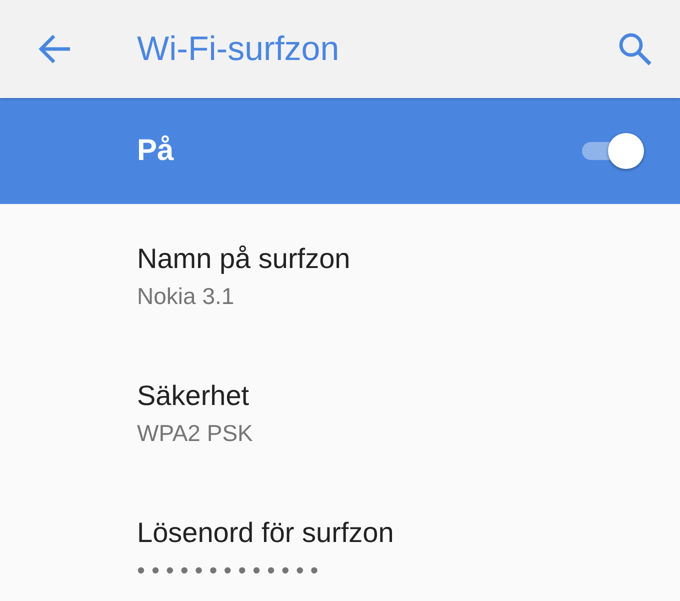 This screenshot has width=680, height=601. I want to click on setting-title: Lösenord för surfzon, so click(408, 533).